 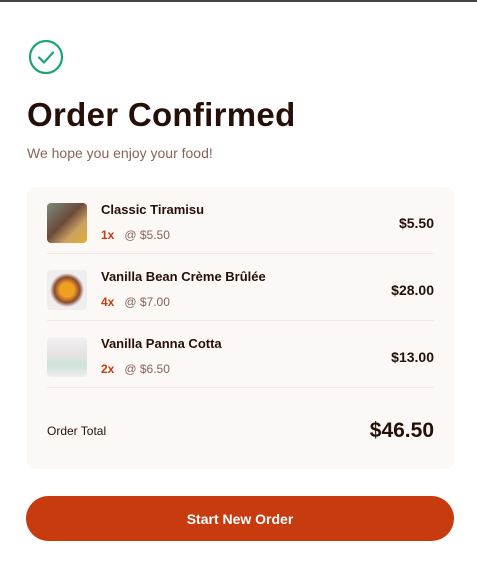 What do you see at coordinates (240, 220) in the screenshot?
I see `order-item: Classic Tiramisu 1x @ $5.50 $5.50` at bounding box center [240, 220].